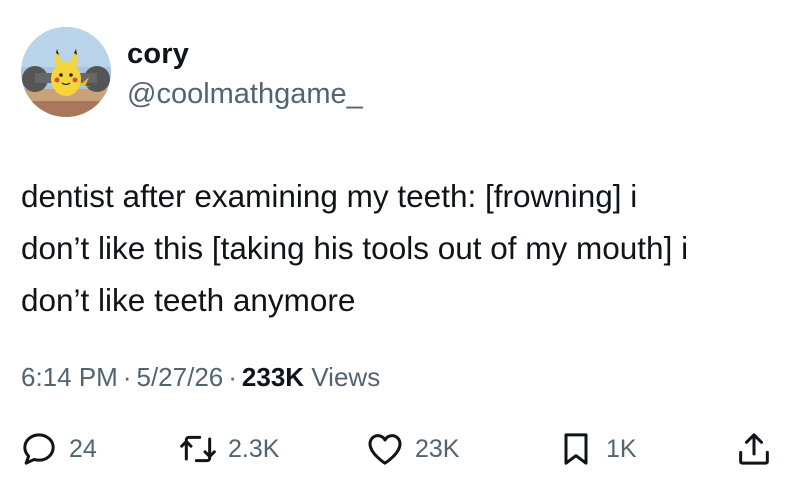  I want to click on bookmark-button: 1K, so click(596, 449).